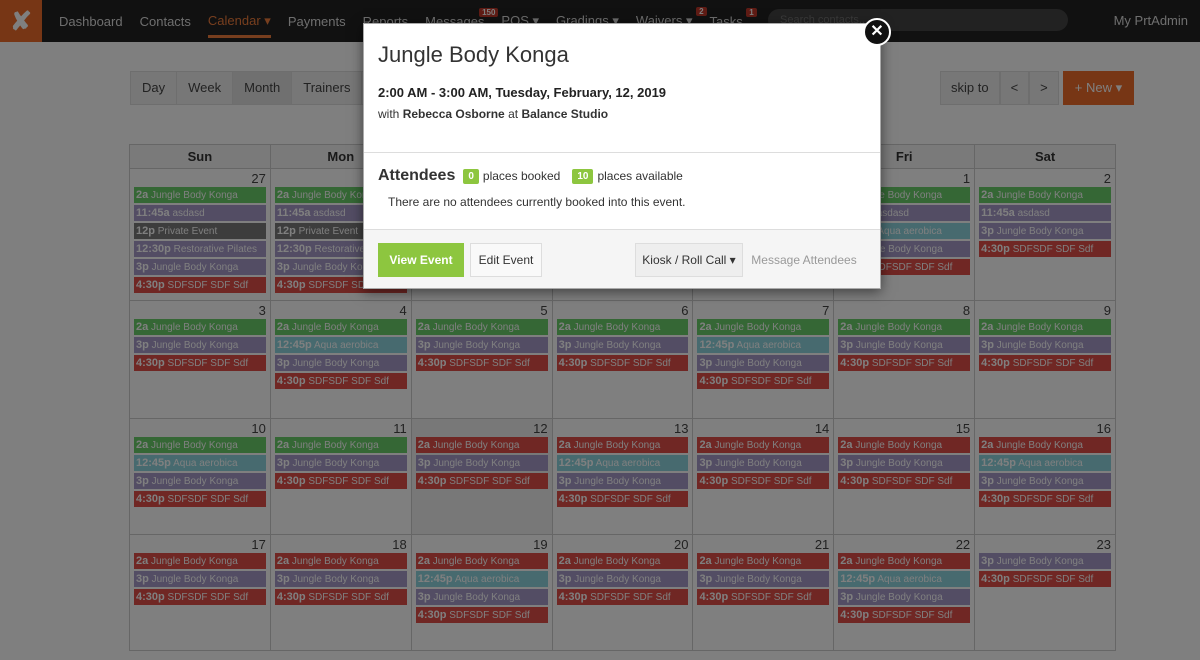 This screenshot has height=660, width=1200. I want to click on with-label: with, so click(389, 114).